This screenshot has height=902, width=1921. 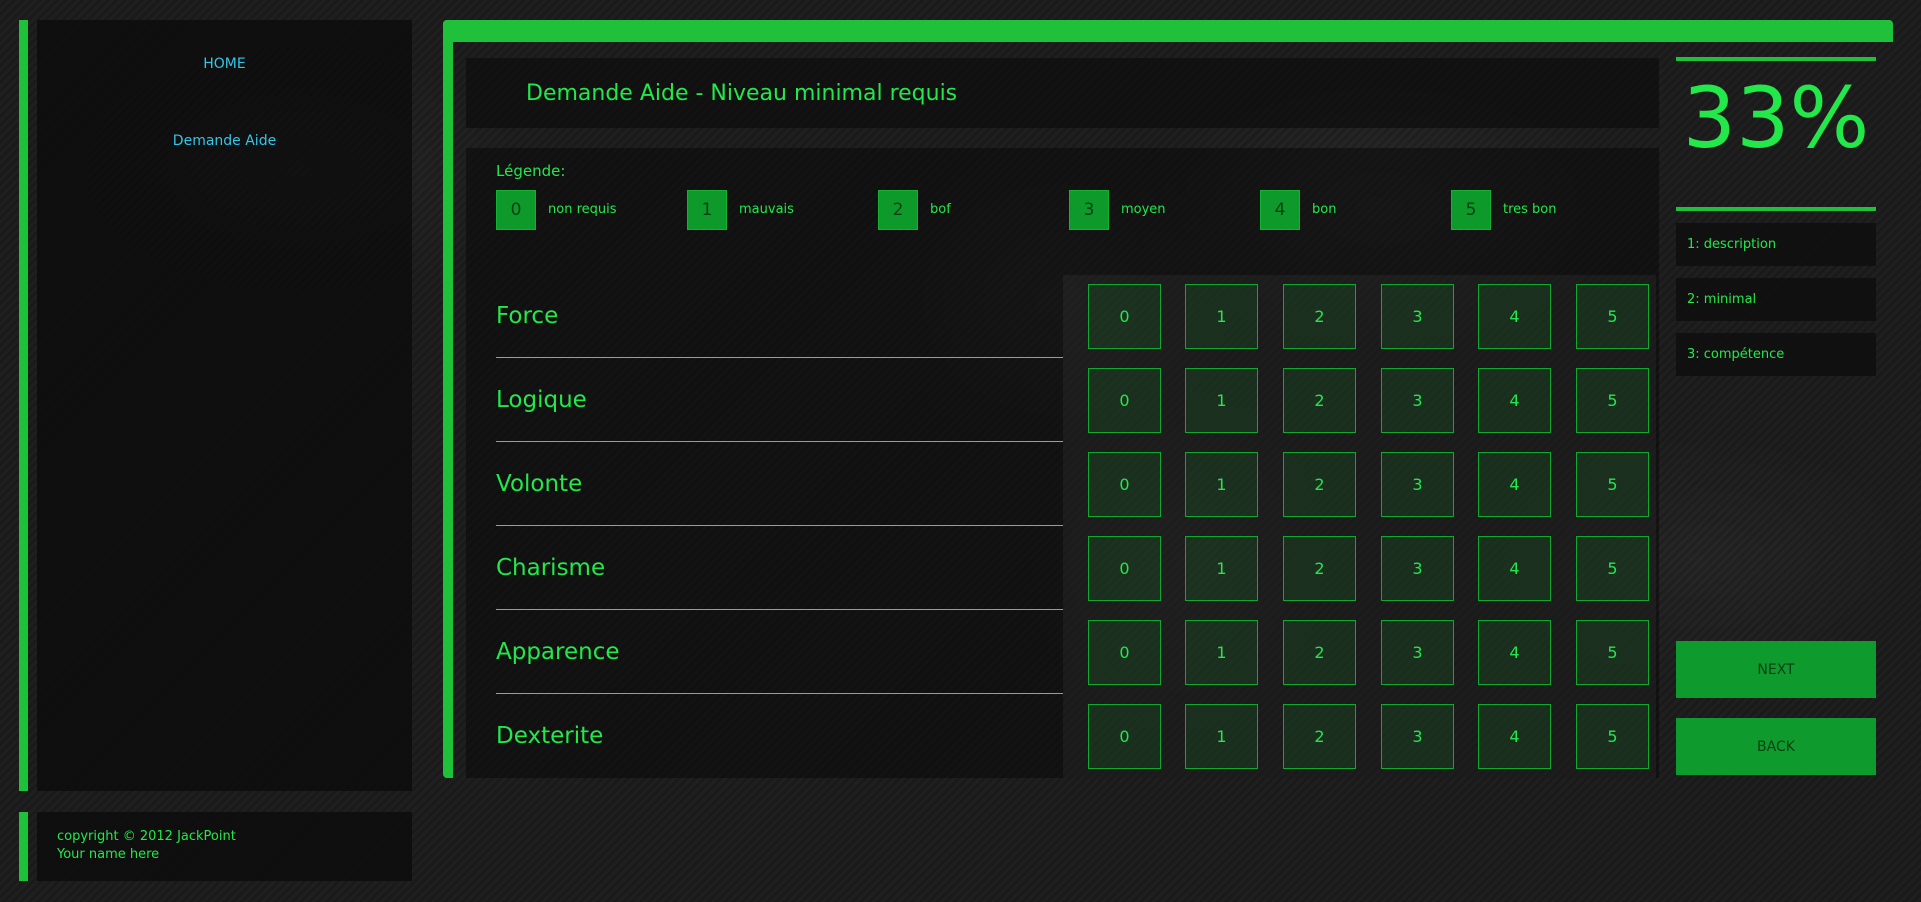 I want to click on legend-title: Légende:, so click(x=531, y=171).